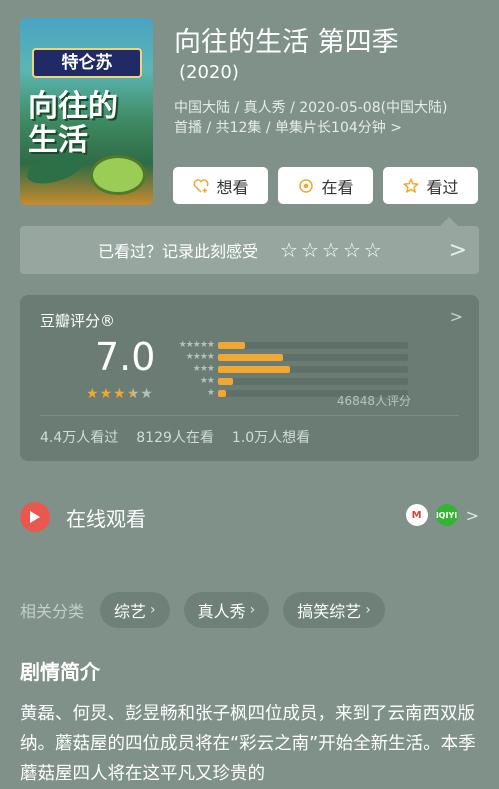  Describe the element at coordinates (221, 611) in the screenshot. I see `category-label: 真人秀` at that location.